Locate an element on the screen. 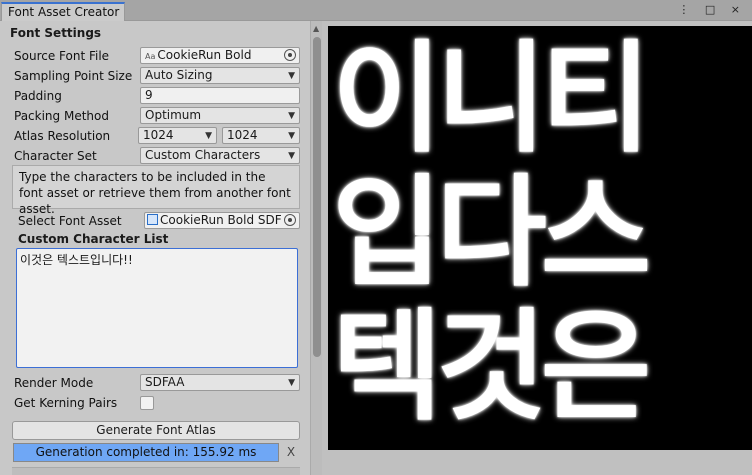 This screenshot has height=475, width=752. row-kerning-pairs: Get Kerning Pairs is located at coordinates (159, 403).